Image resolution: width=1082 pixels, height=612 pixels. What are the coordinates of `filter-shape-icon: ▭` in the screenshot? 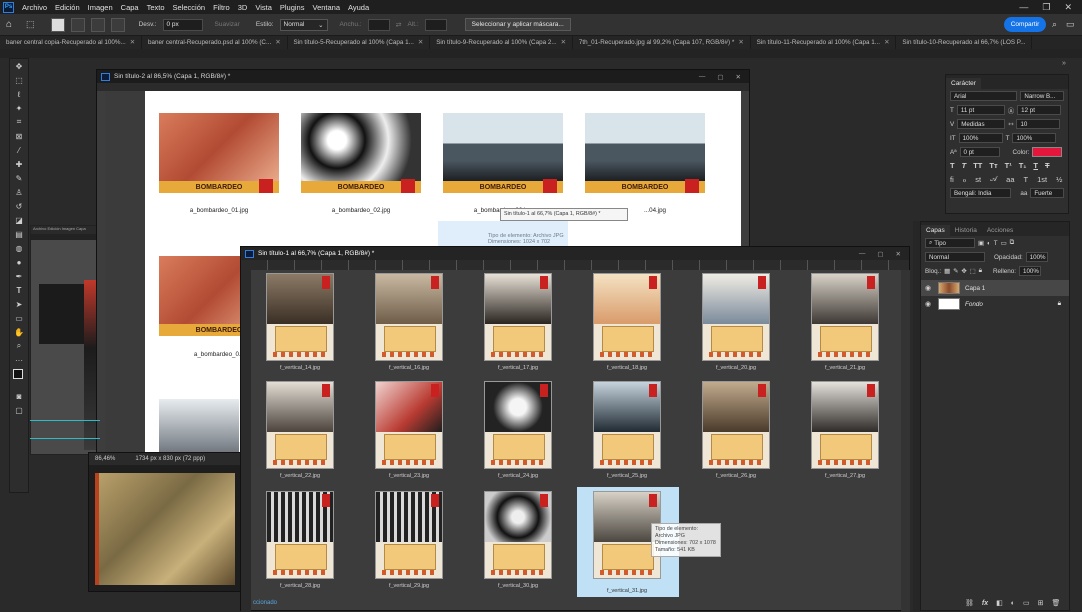 It's located at (1004, 243).